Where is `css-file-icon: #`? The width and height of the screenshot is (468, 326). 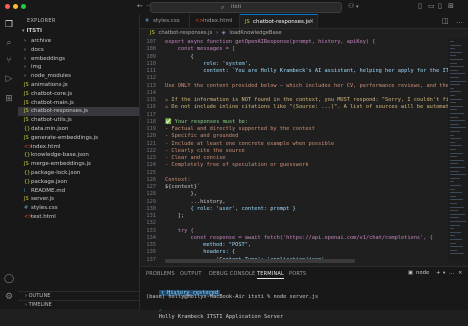 css-file-icon: # is located at coordinates (147, 21).